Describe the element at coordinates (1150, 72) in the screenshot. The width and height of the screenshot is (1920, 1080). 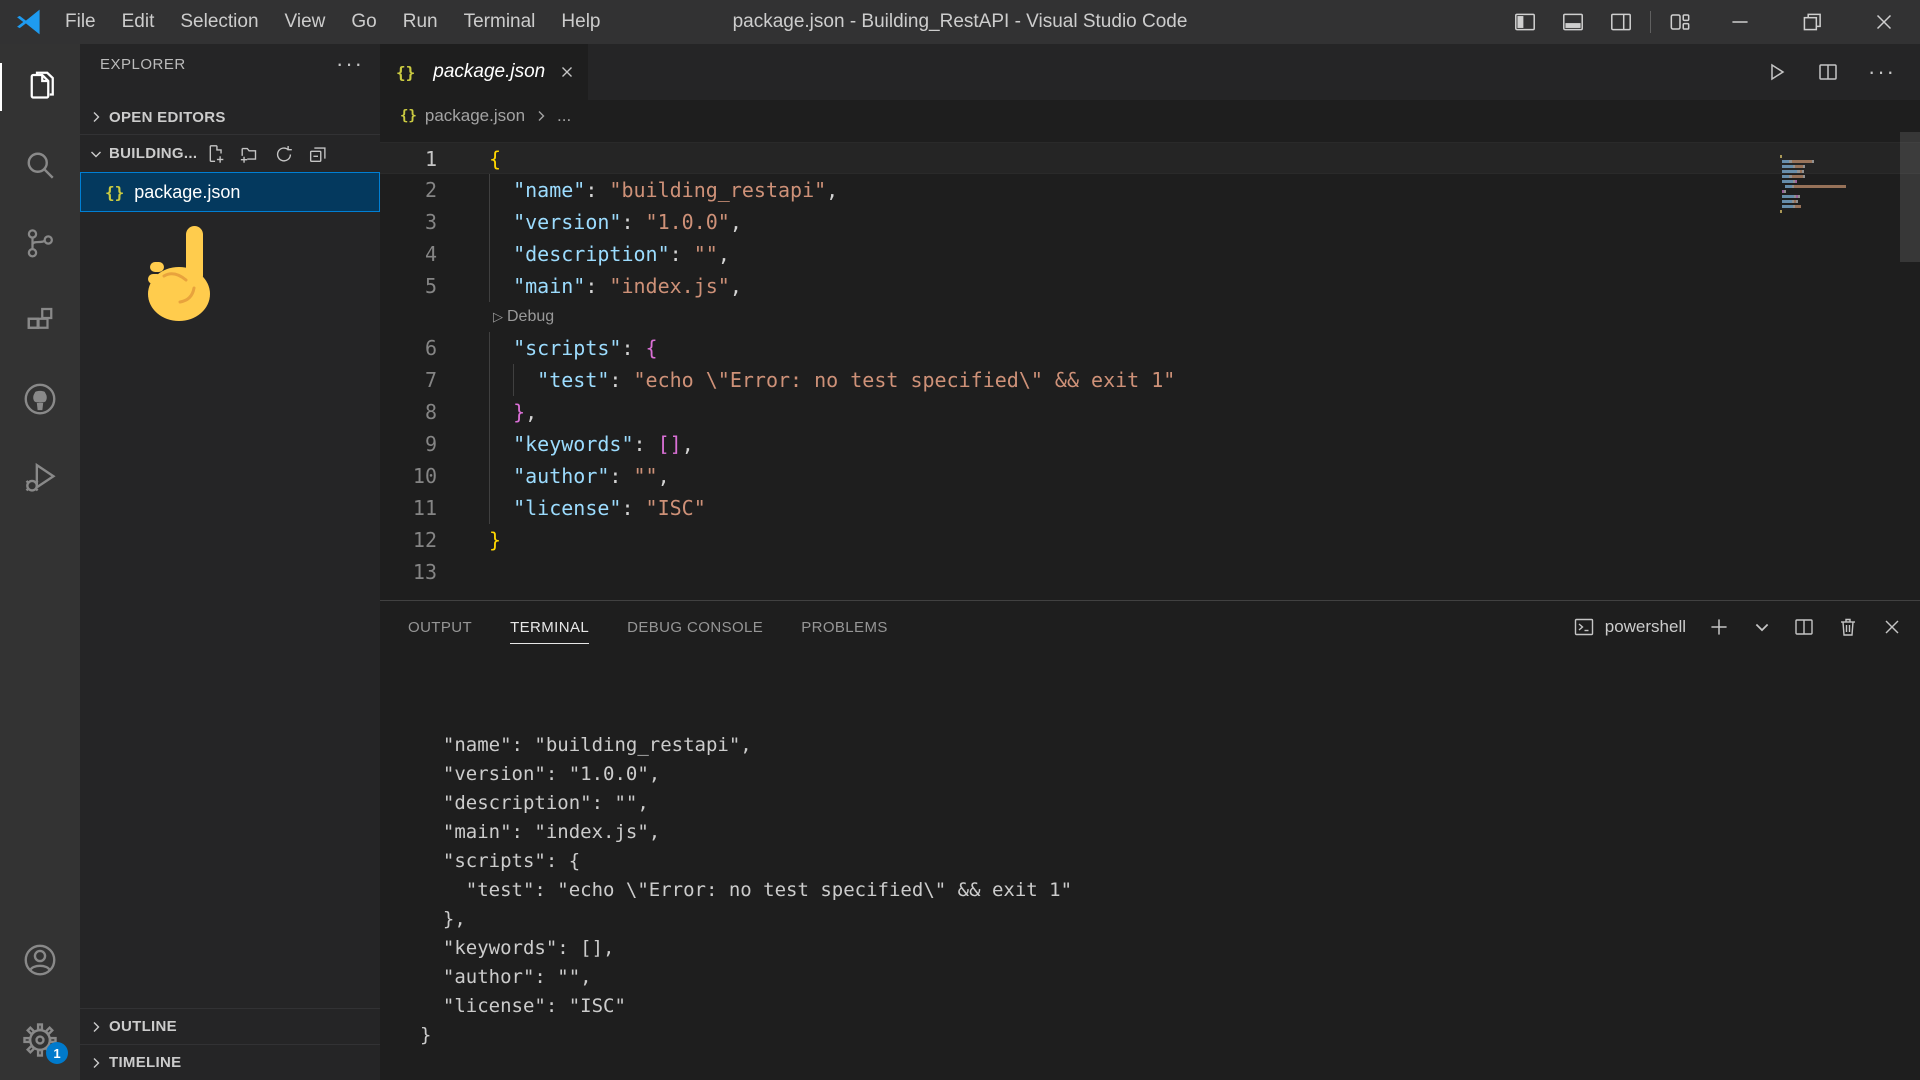
I see `editor-tab-bar: {} package.json ···` at that location.